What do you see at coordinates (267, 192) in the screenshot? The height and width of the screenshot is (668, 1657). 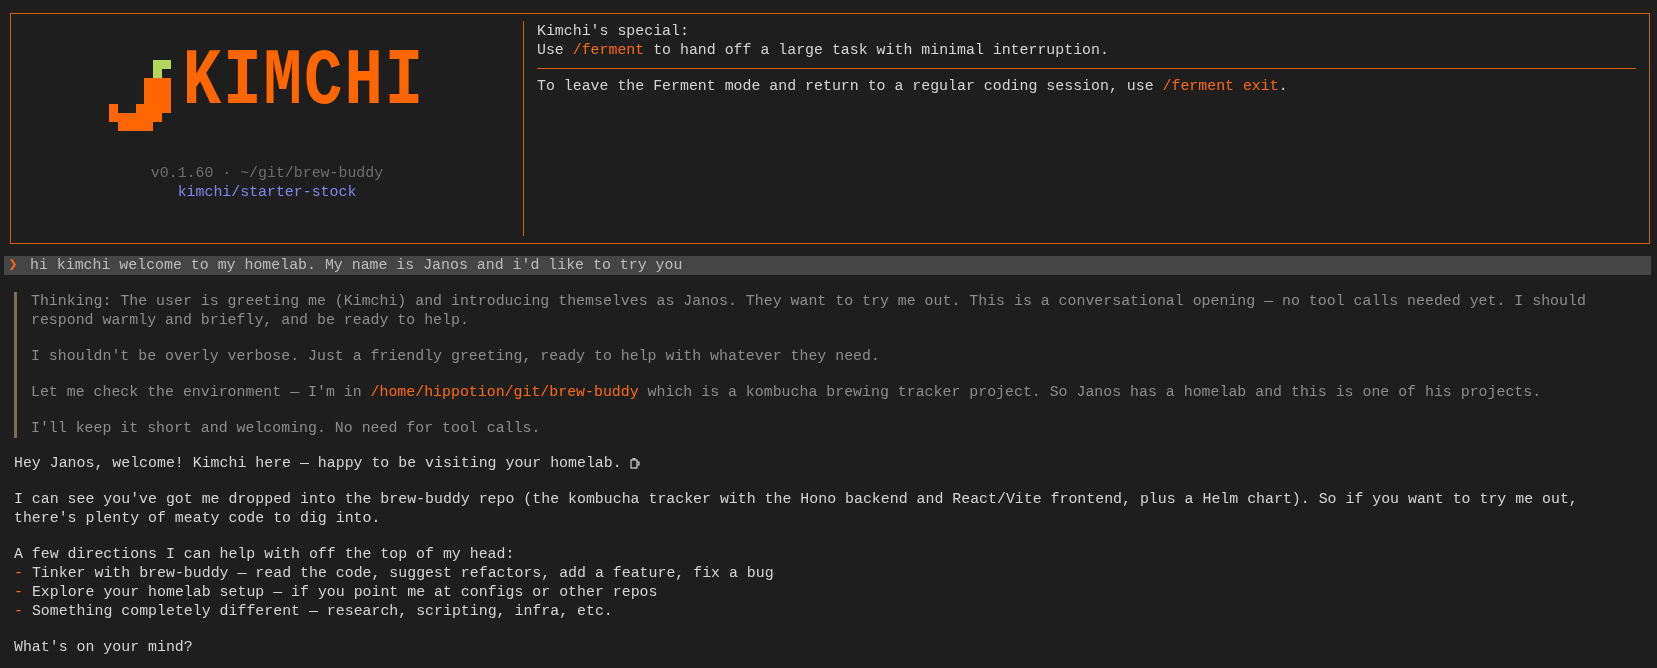 I see `model-name: kimchi/starter-stock` at bounding box center [267, 192].